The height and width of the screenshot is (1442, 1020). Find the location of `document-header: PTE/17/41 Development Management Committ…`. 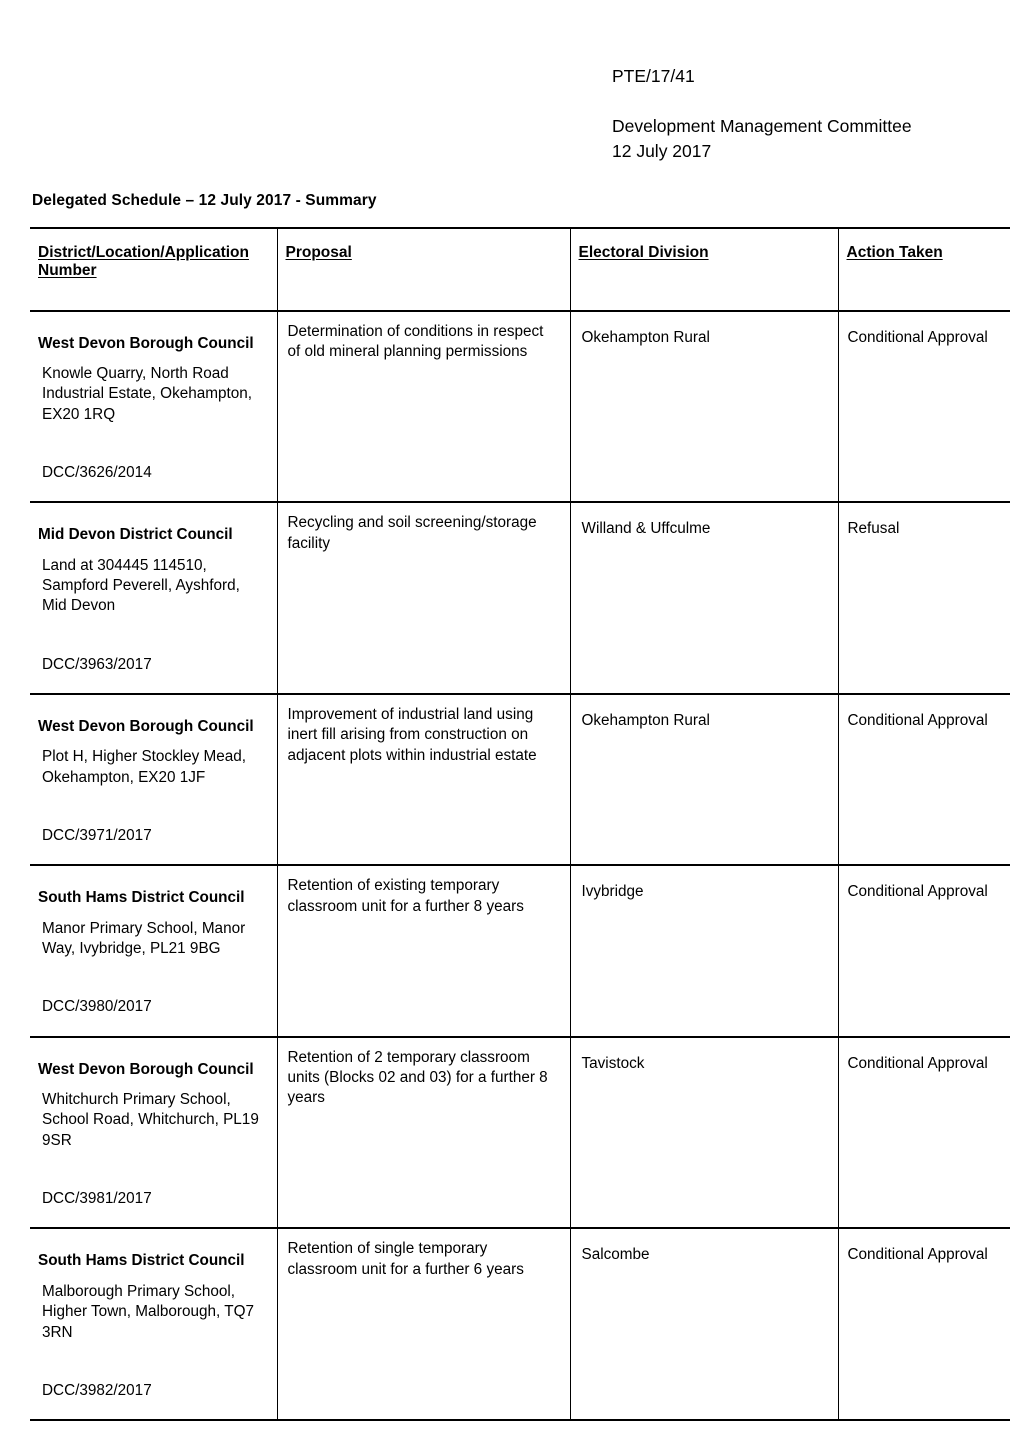

document-header: PTE/17/41 Development Management Committ… is located at coordinates (510, 82).